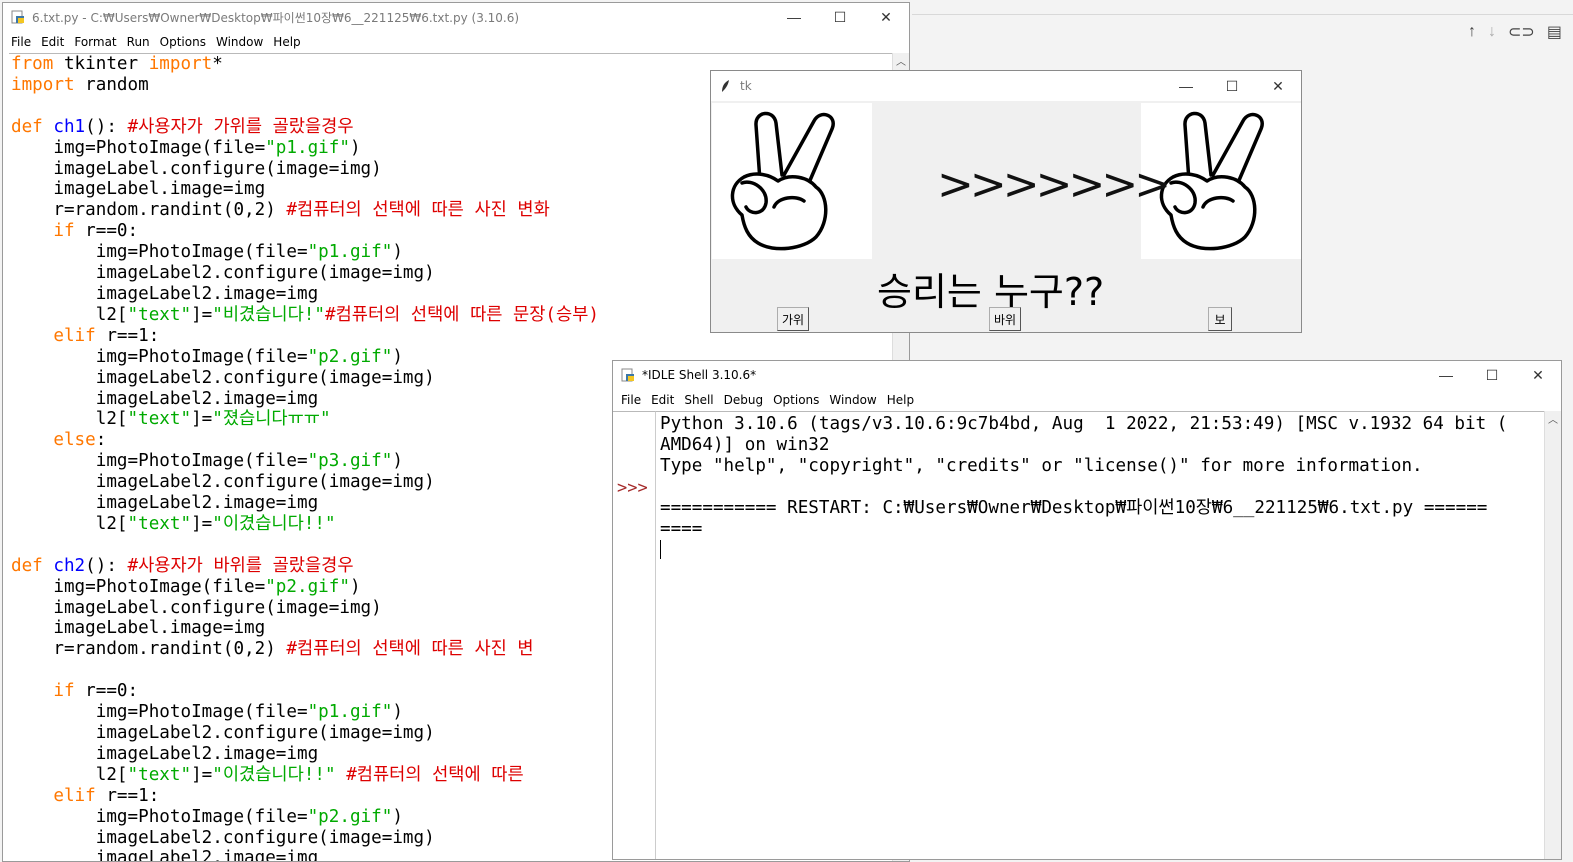 The width and height of the screenshot is (1573, 862). What do you see at coordinates (111, 84) in the screenshot?
I see `code-token: random` at bounding box center [111, 84].